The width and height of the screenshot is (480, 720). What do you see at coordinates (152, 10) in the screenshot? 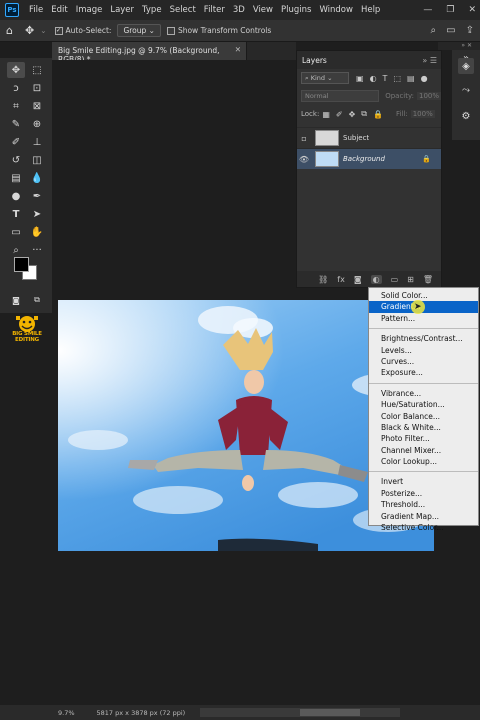
I see `menu-type: Type` at bounding box center [152, 10].